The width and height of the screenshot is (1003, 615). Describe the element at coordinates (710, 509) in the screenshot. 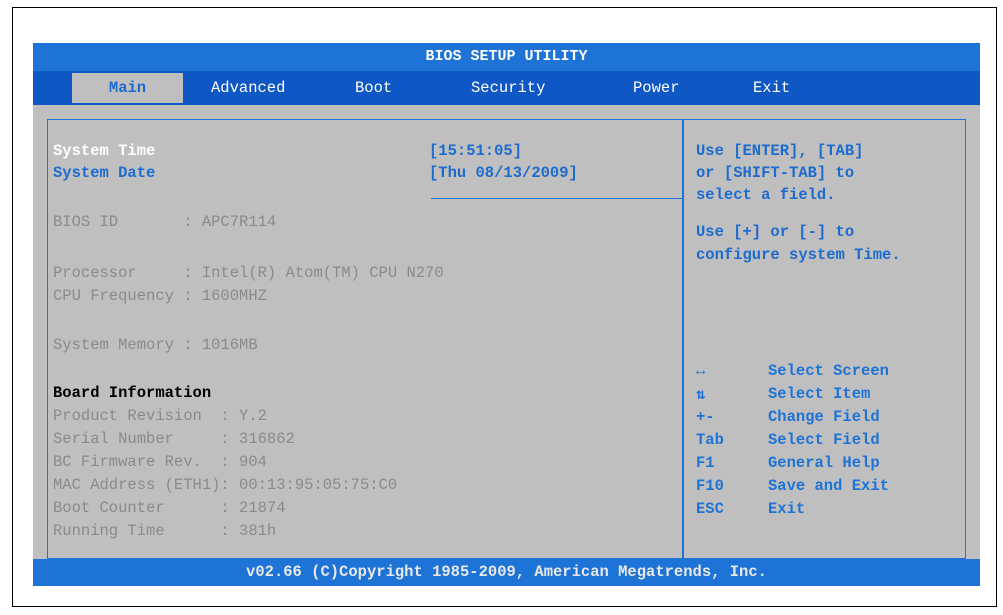

I see `key-esc: ESC` at that location.